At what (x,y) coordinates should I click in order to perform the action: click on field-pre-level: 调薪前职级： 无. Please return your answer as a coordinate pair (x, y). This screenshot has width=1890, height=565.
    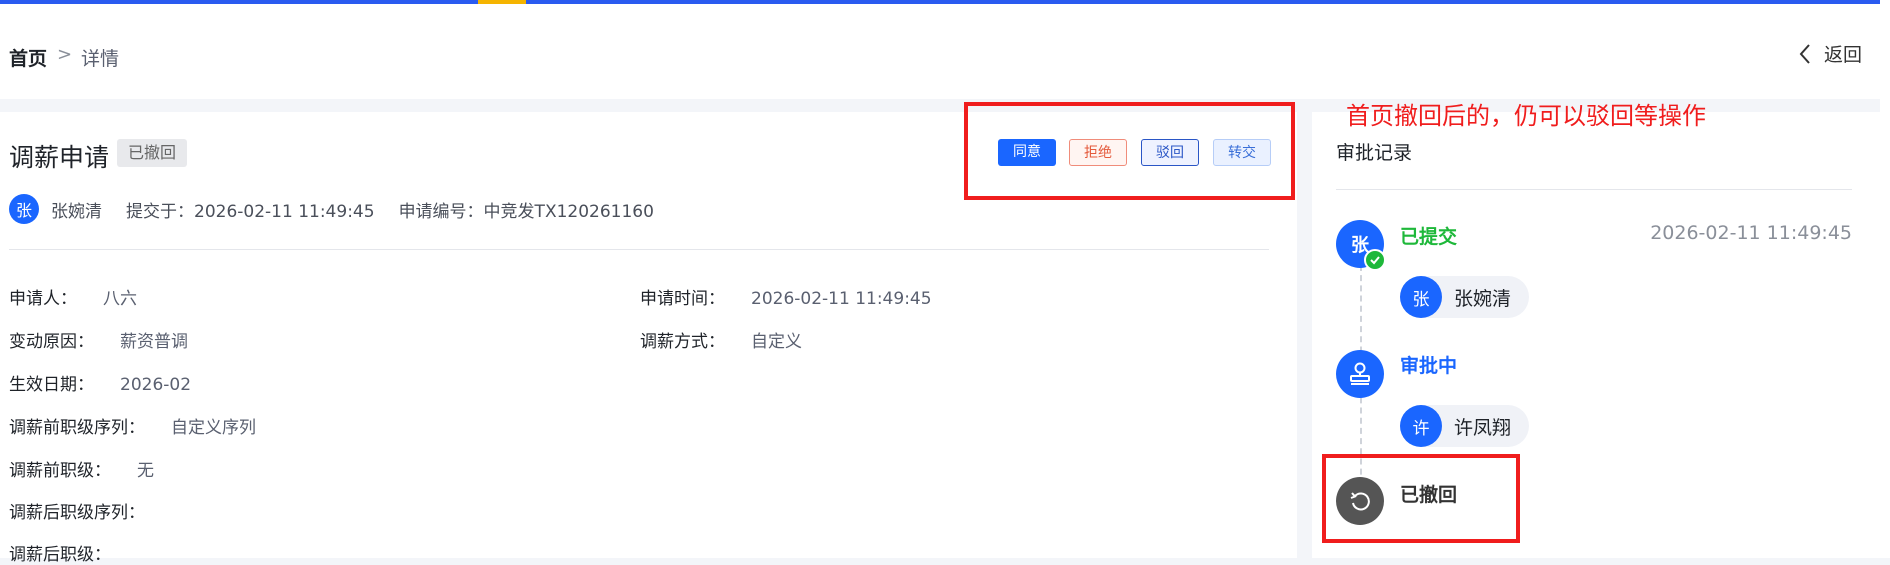
    Looking at the image, I should click on (81, 468).